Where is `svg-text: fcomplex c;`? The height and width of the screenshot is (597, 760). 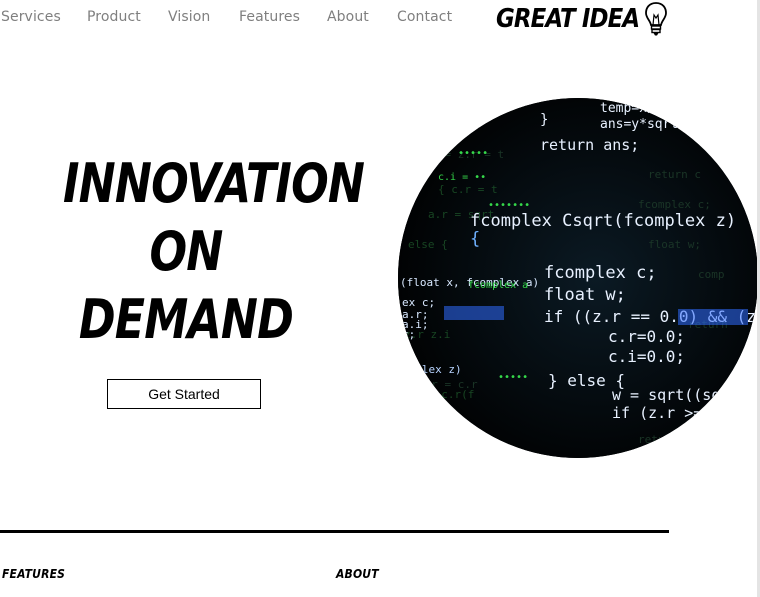
svg-text: fcomplex c; is located at coordinates (674, 204).